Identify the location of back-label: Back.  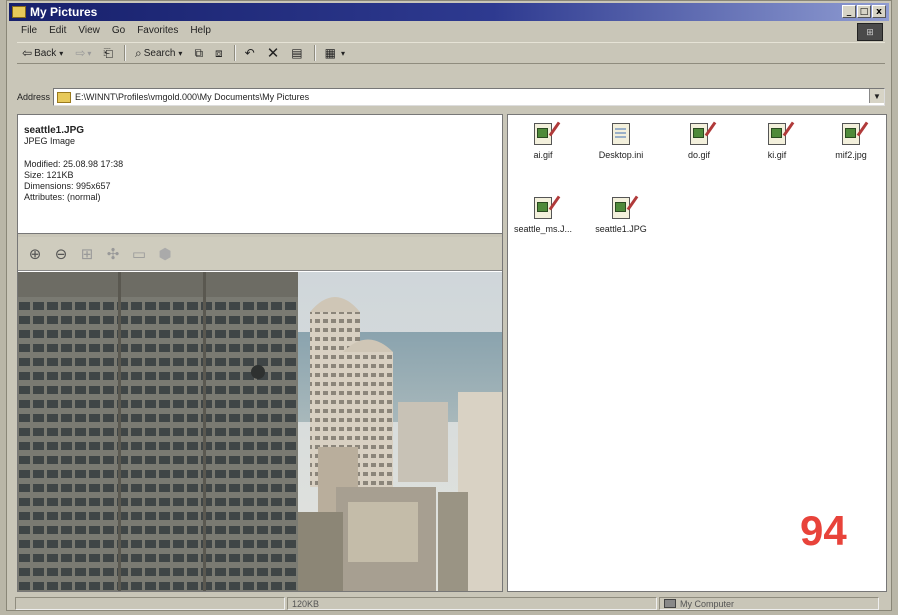
(45, 53).